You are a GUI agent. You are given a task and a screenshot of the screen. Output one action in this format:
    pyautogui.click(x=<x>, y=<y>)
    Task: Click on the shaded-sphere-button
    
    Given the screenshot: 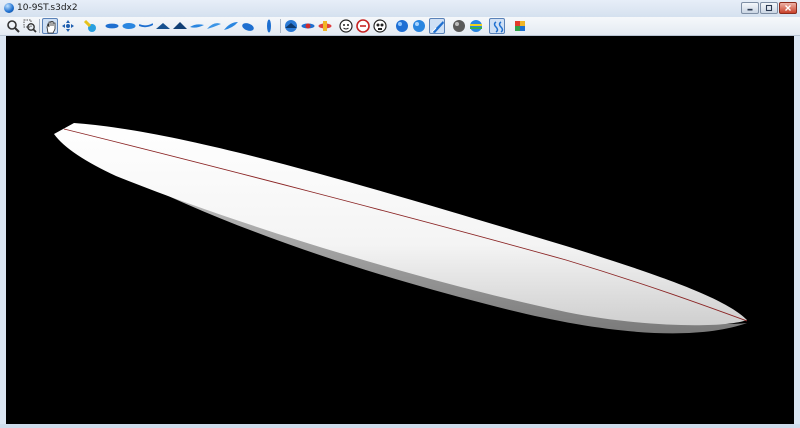 What is the action you would take?
    pyautogui.click(x=459, y=26)
    